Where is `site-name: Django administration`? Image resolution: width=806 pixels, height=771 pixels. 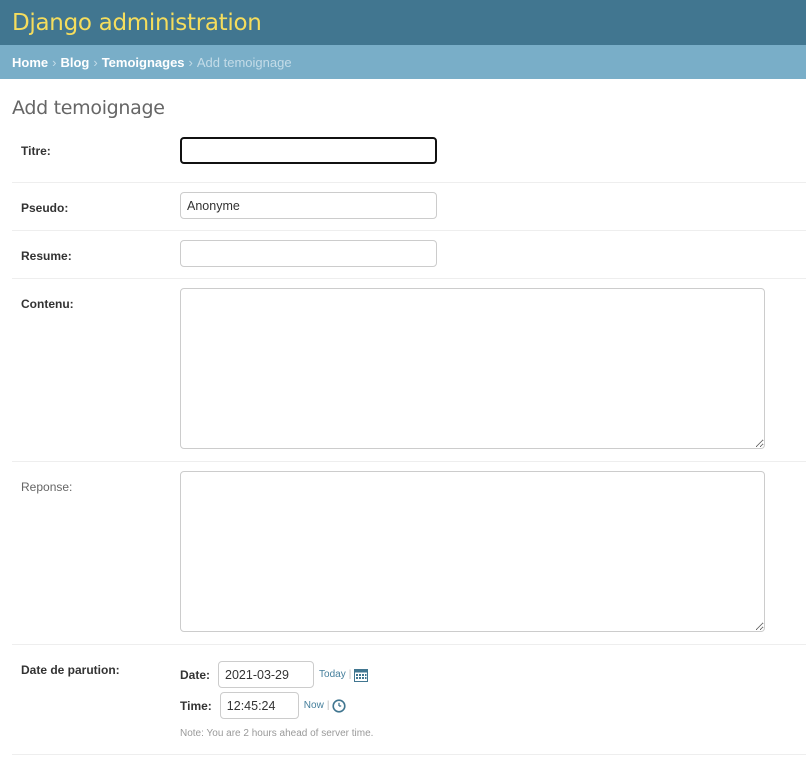 site-name: Django administration is located at coordinates (137, 23).